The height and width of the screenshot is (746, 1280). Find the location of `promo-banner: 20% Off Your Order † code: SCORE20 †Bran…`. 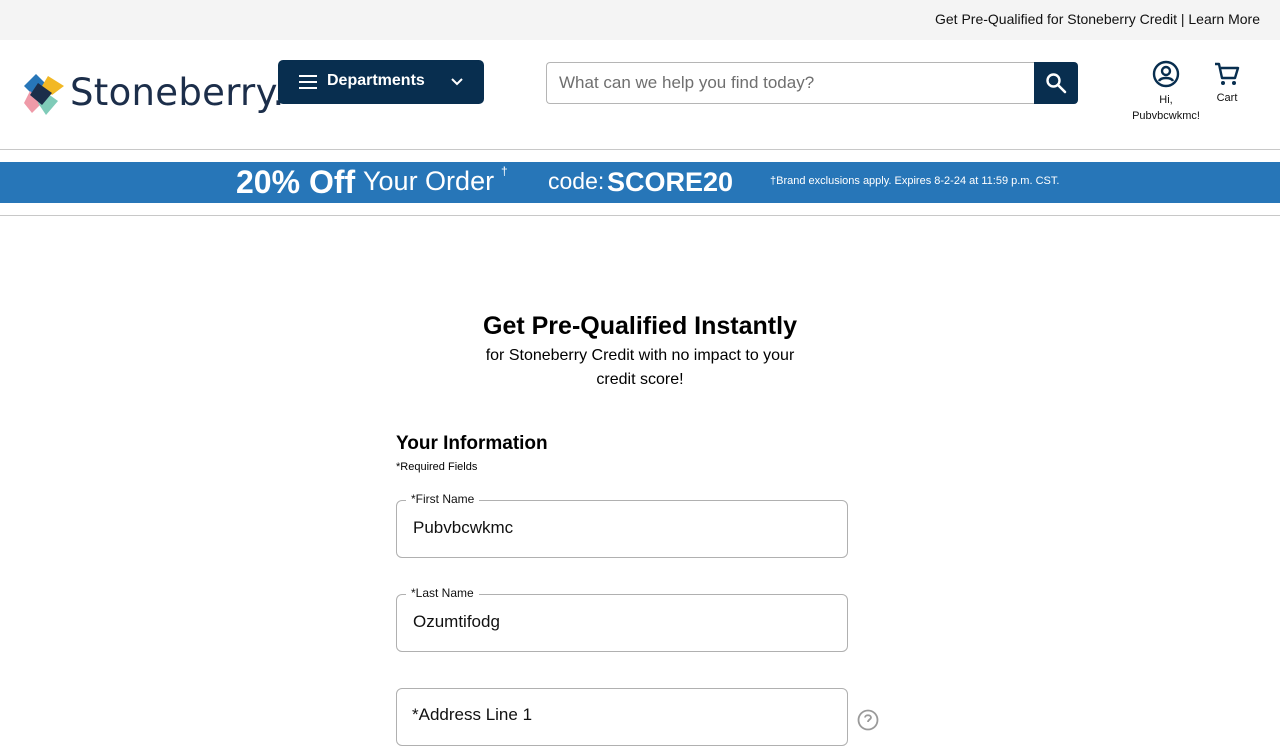

promo-banner: 20% Off Your Order † code: SCORE20 †Bran… is located at coordinates (640, 182).